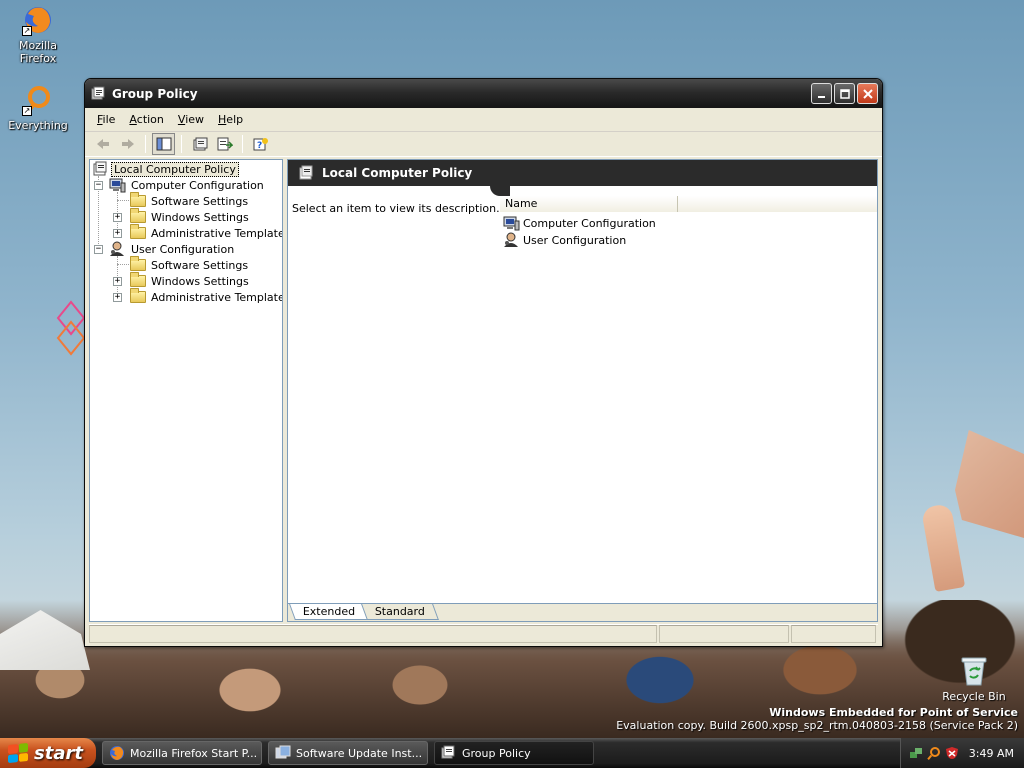  What do you see at coordinates (934, 753) in the screenshot?
I see `search-icon` at bounding box center [934, 753].